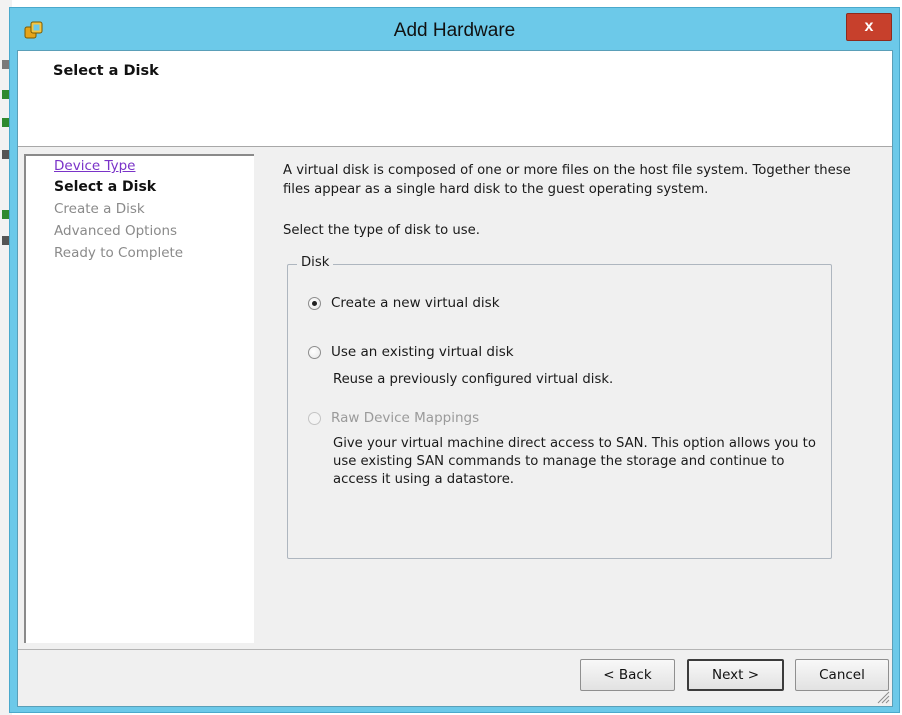 The height and width of the screenshot is (715, 902). Describe the element at coordinates (314, 418) in the screenshot. I see `raw-device-mappings-radio` at that location.